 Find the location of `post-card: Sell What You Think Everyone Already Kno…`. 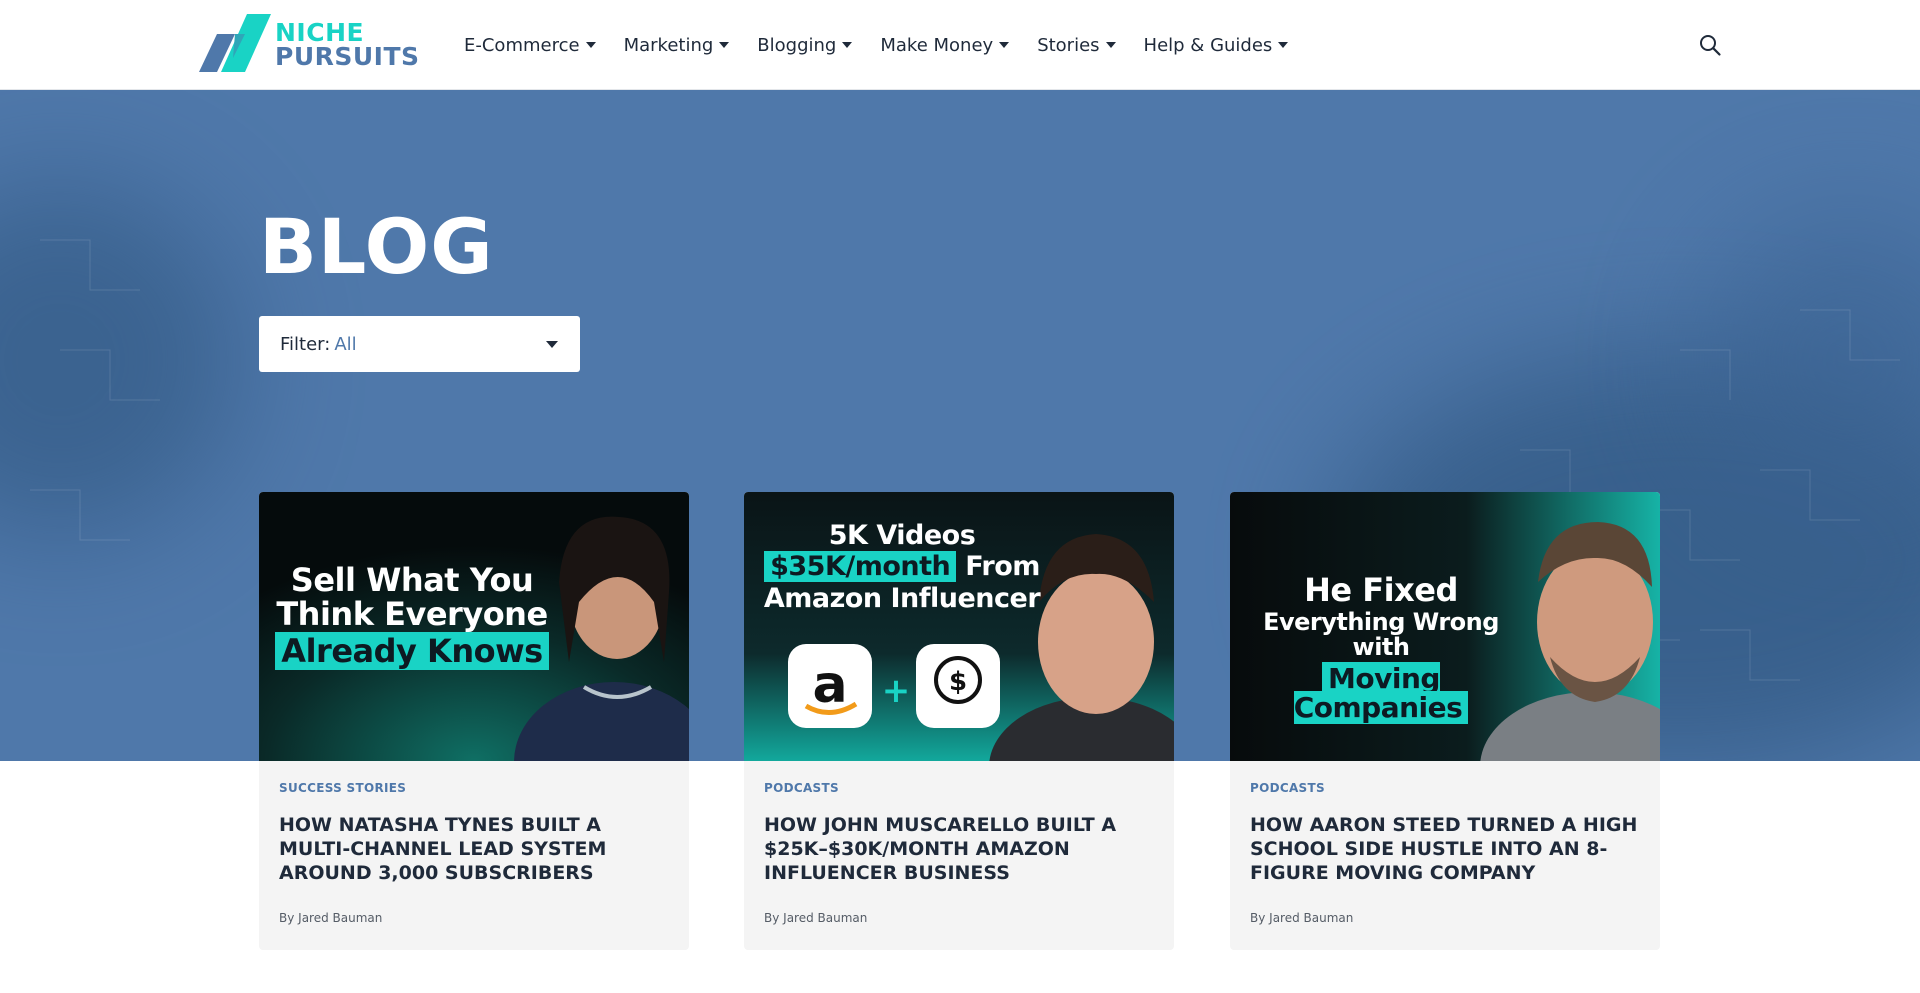

post-card: Sell What You Think Everyone Already Kno… is located at coordinates (474, 721).